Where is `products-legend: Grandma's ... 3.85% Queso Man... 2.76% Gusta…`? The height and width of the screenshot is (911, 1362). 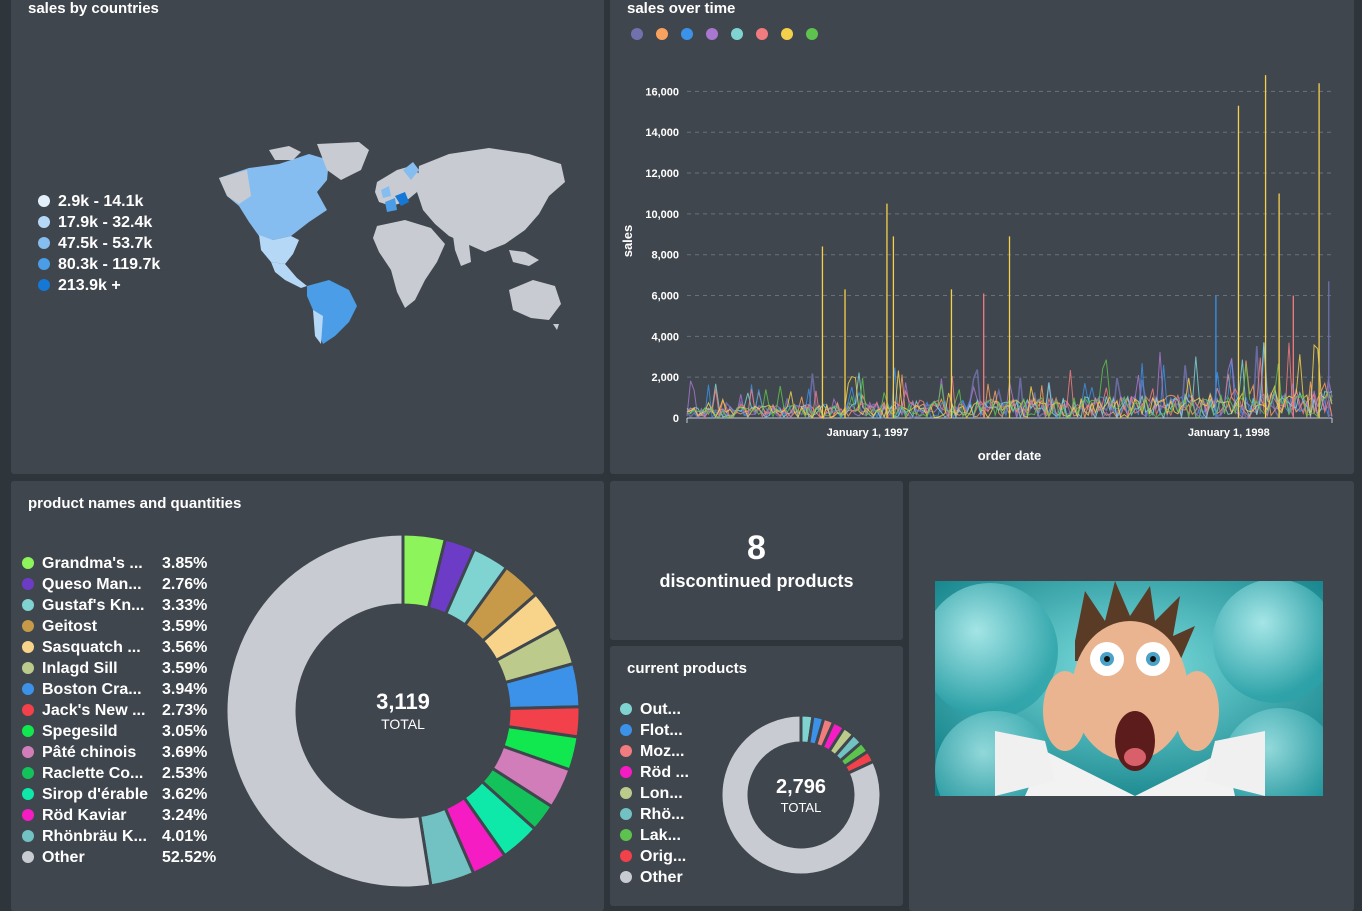
products-legend: Grandma's ... 3.85% Queso Man... 2.76% Gusta… is located at coordinates (127, 714).